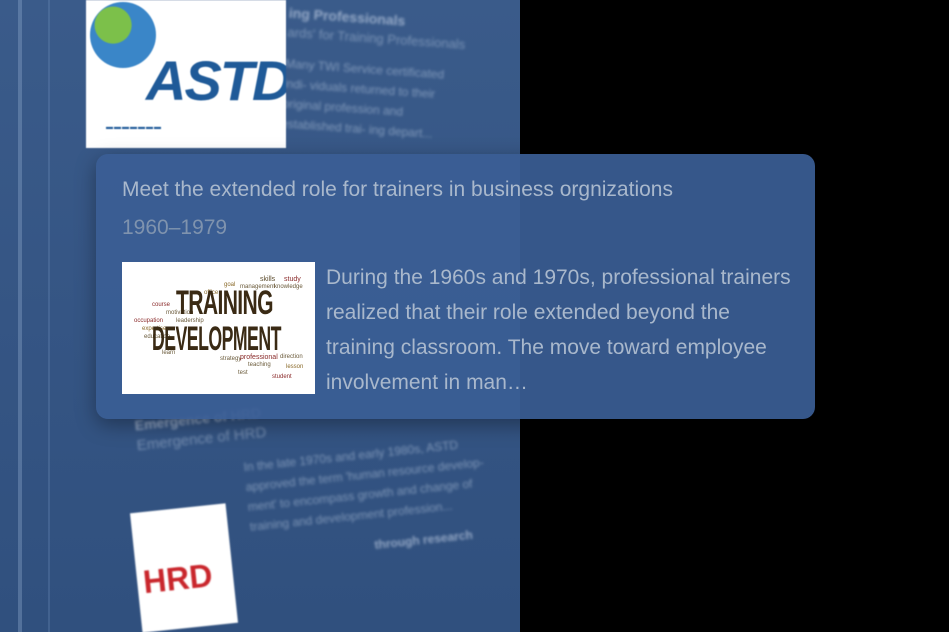  What do you see at coordinates (161, 305) in the screenshot?
I see `word-cloud-term: course` at bounding box center [161, 305].